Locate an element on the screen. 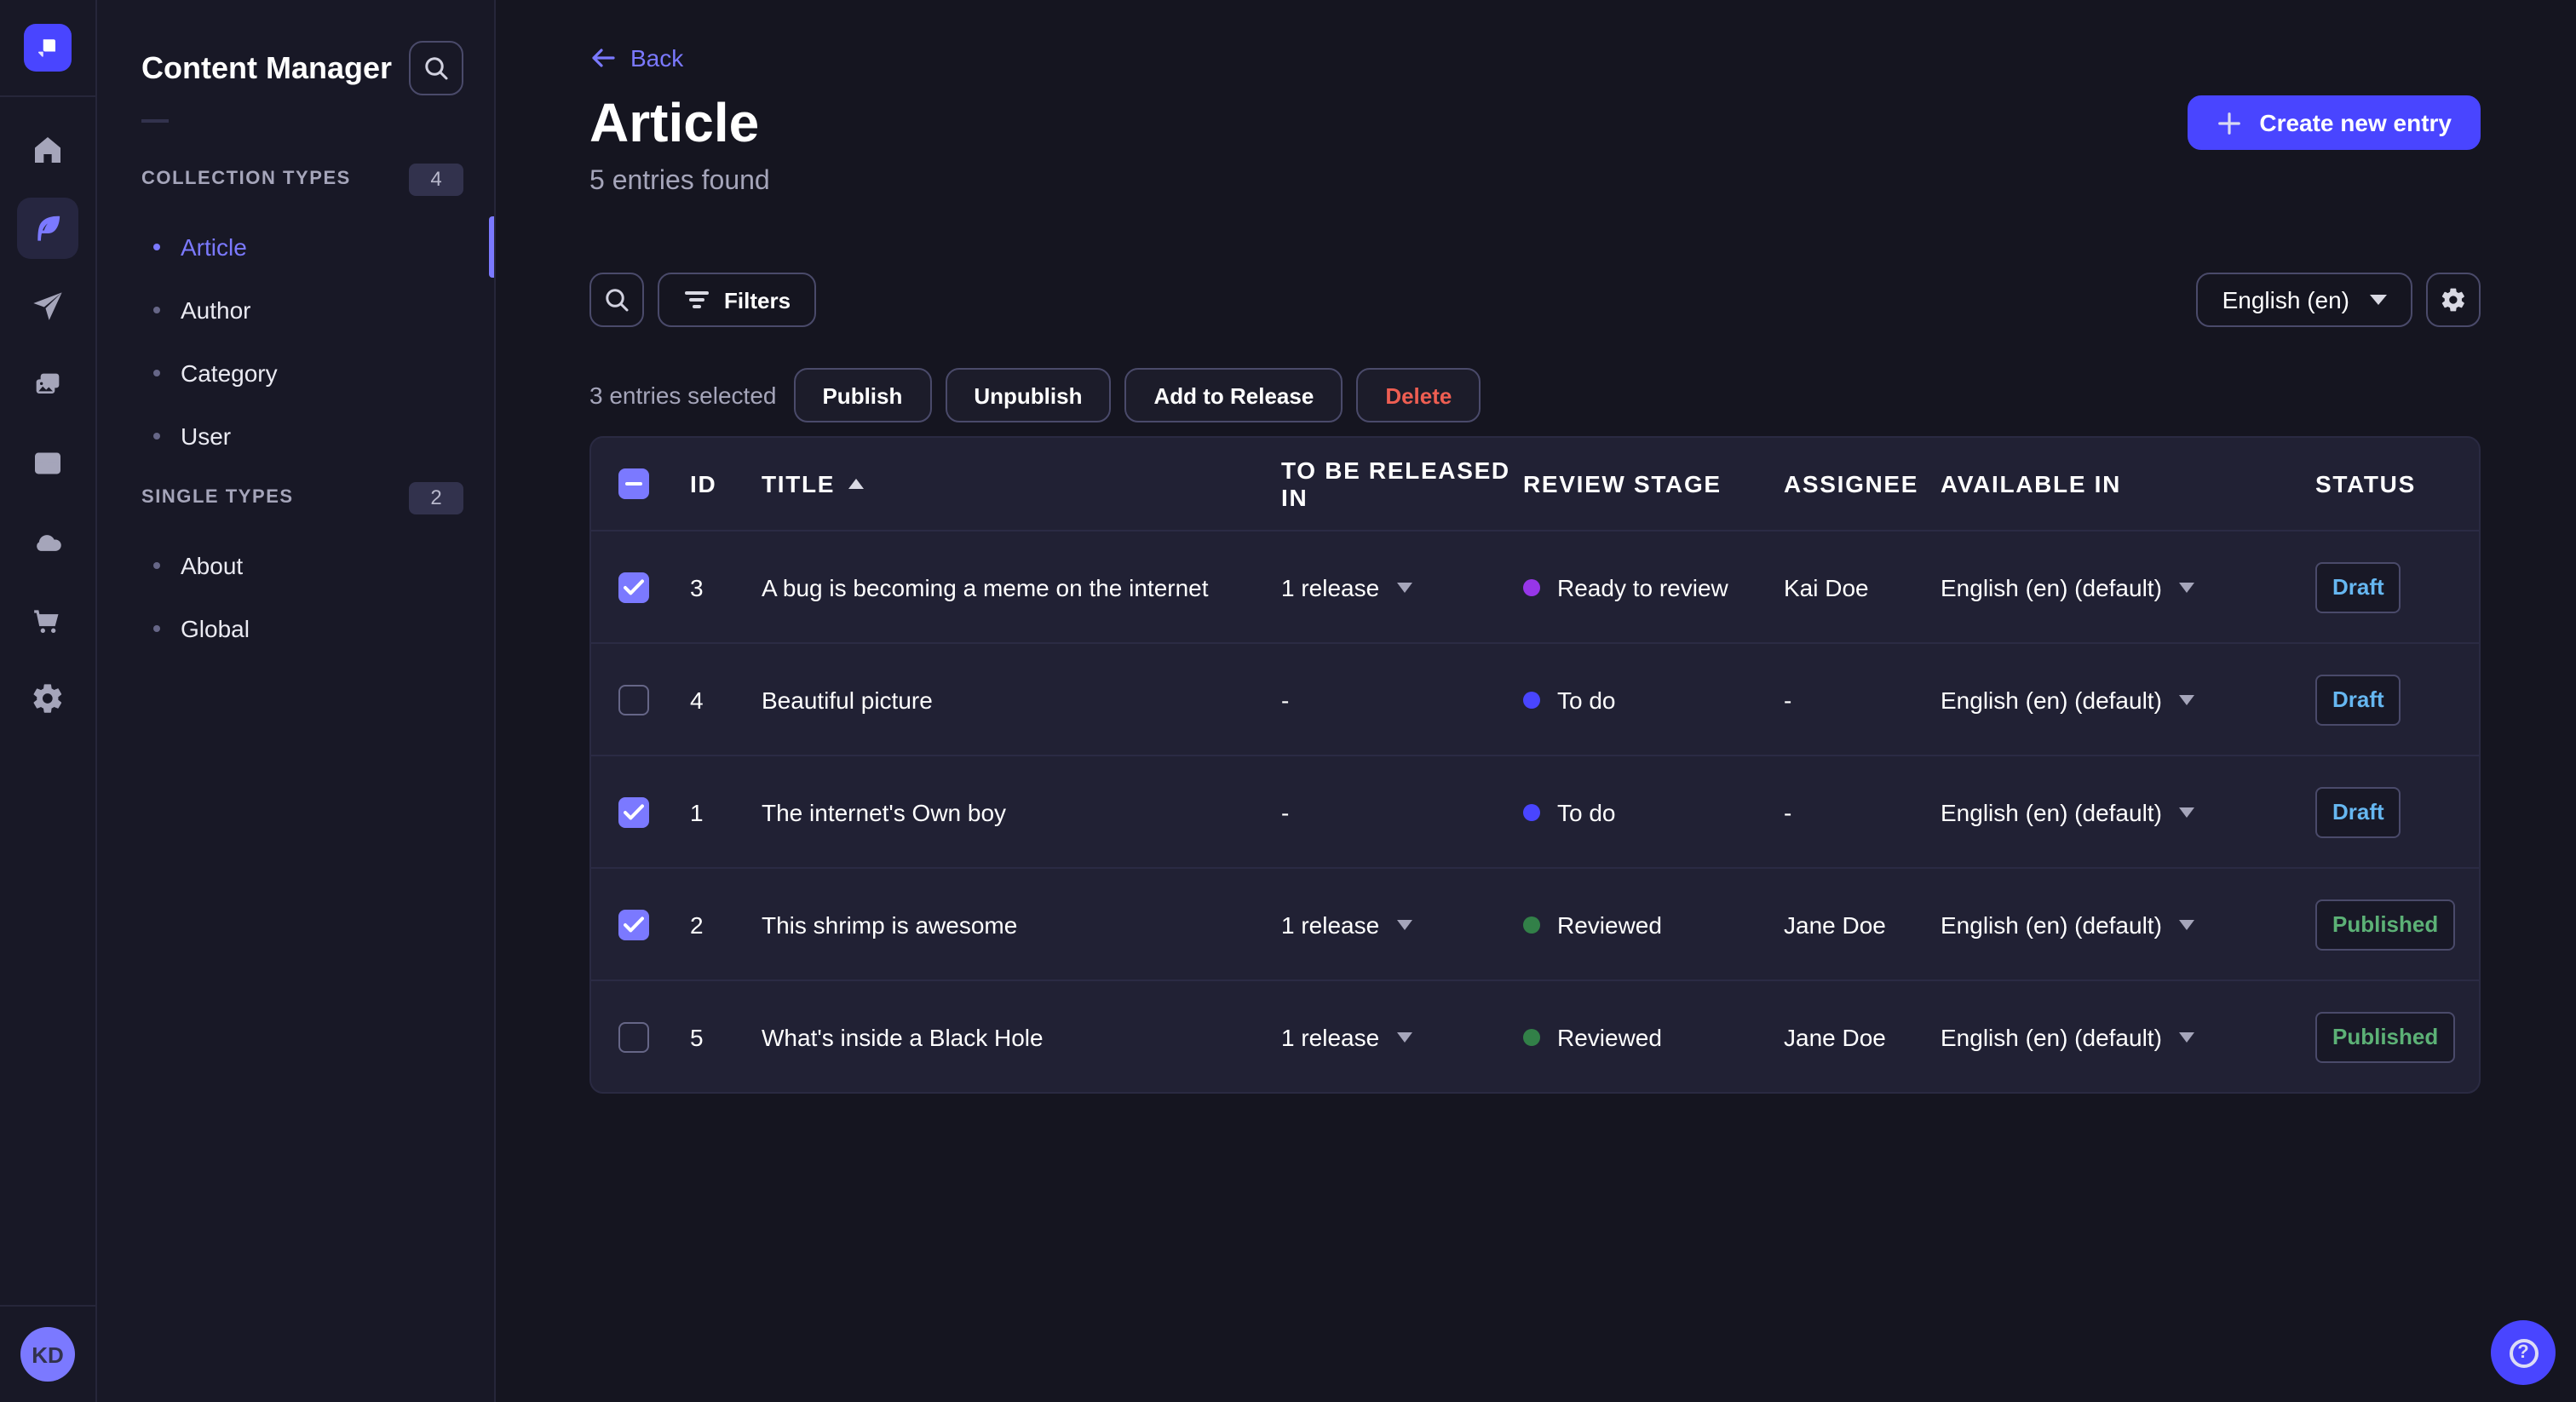  status-cell: Published is located at coordinates (2397, 1036).